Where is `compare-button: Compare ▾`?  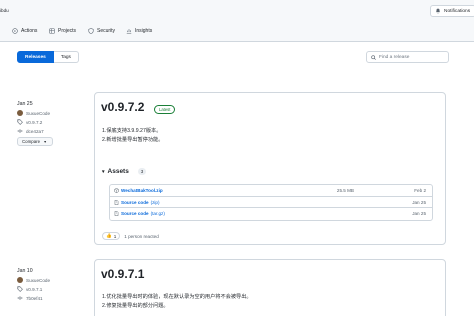 compare-button: Compare ▾ is located at coordinates (35, 141).